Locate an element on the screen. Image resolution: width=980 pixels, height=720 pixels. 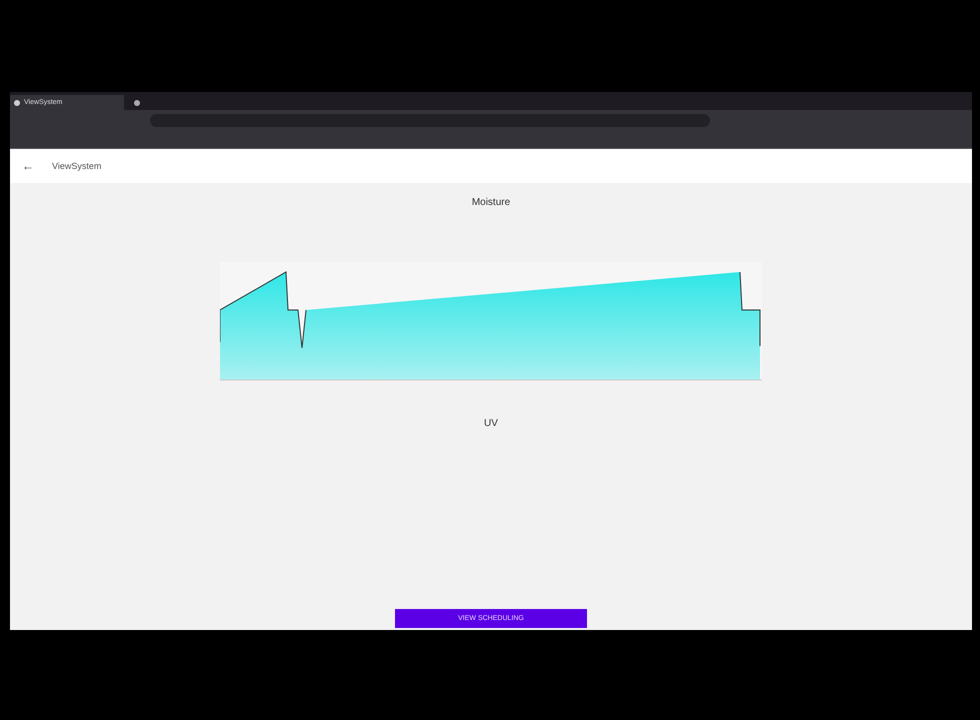
tab-favicon-icon is located at coordinates (137, 103).